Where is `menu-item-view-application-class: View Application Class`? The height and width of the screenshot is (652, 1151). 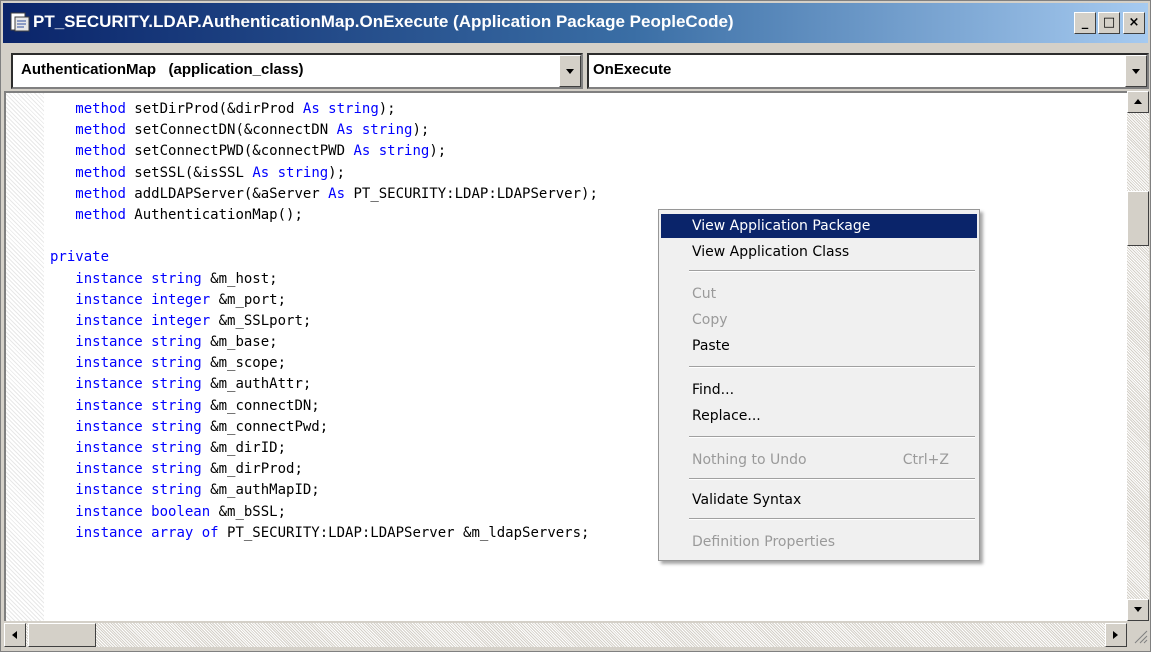 menu-item-view-application-class: View Application Class is located at coordinates (819, 252).